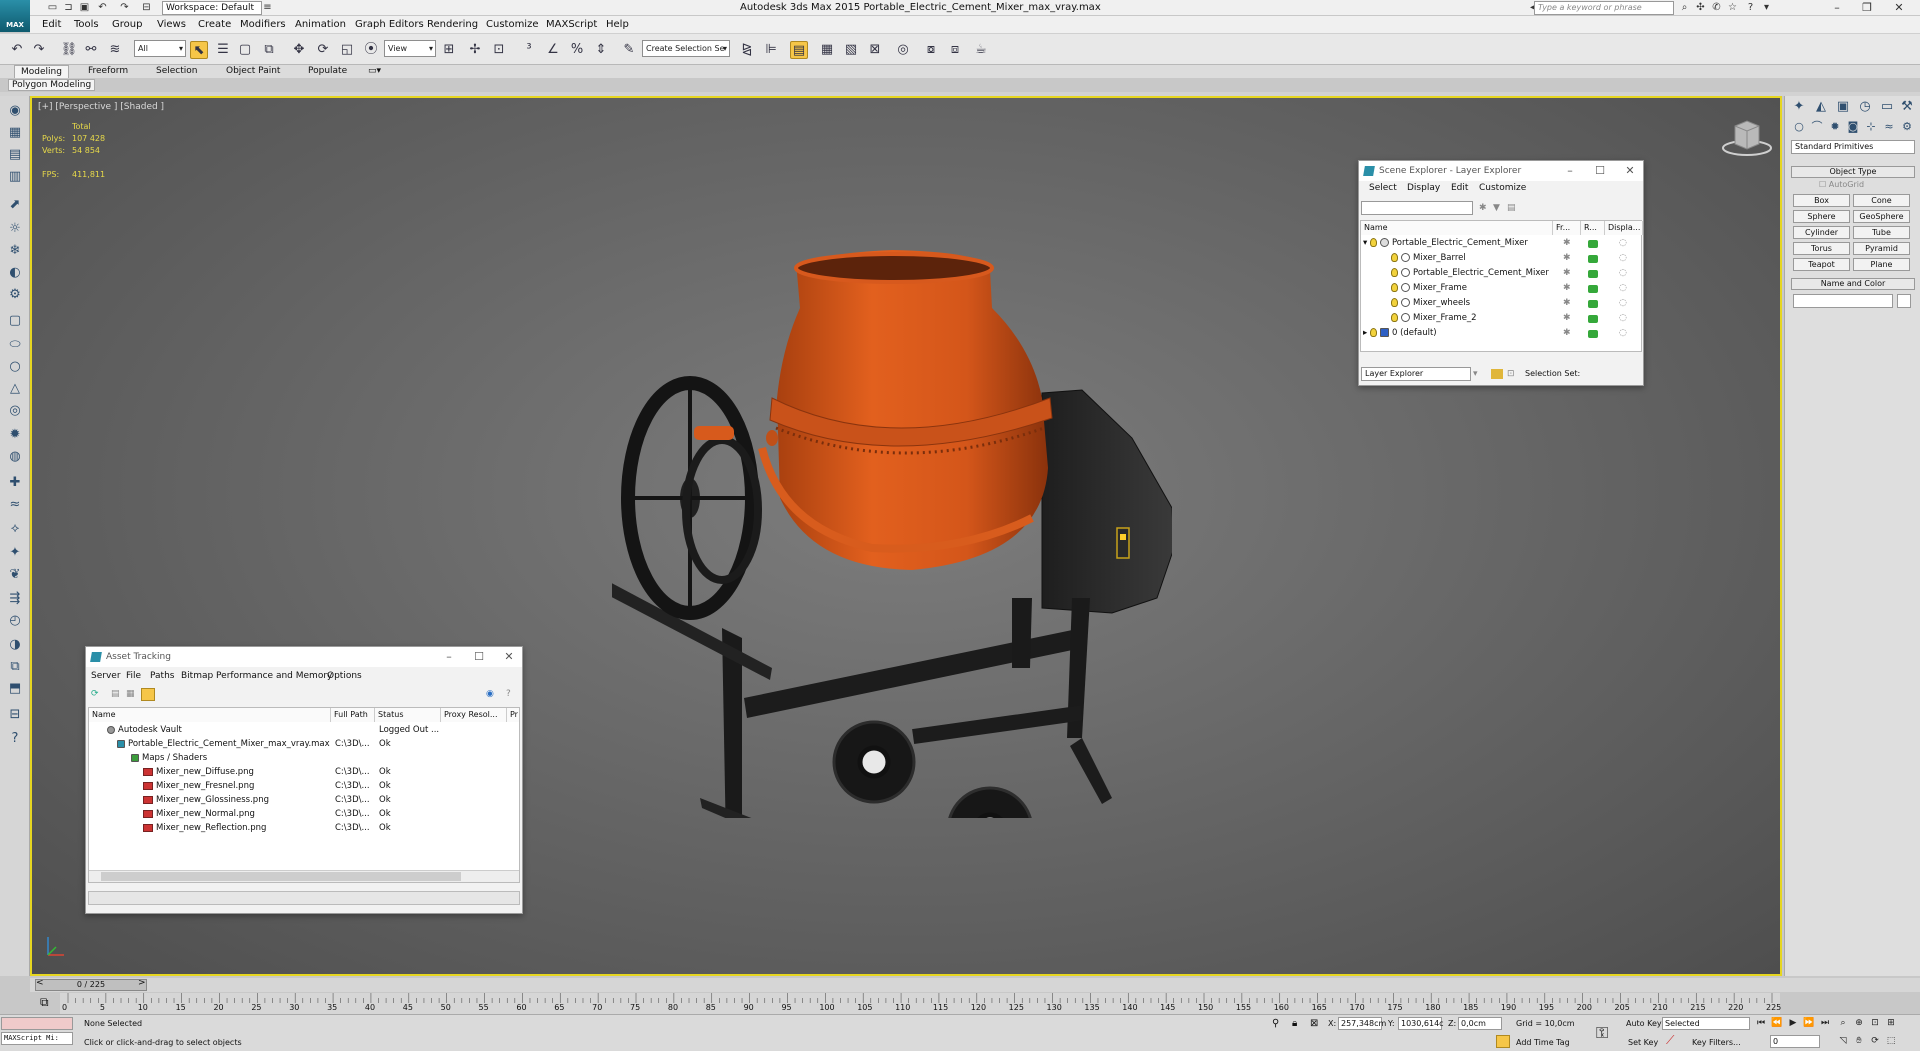  Describe the element at coordinates (1907, 127) in the screenshot. I see `systems-icon: ⚙` at that location.